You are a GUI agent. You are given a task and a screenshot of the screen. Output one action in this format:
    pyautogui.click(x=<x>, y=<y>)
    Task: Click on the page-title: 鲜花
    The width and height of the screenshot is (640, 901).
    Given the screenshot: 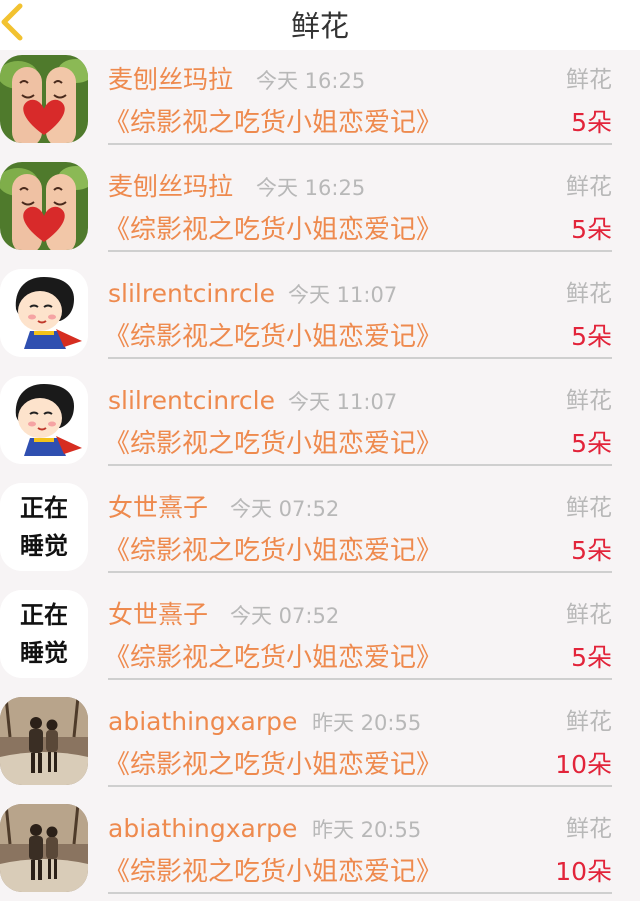 What is the action you would take?
    pyautogui.click(x=319, y=26)
    